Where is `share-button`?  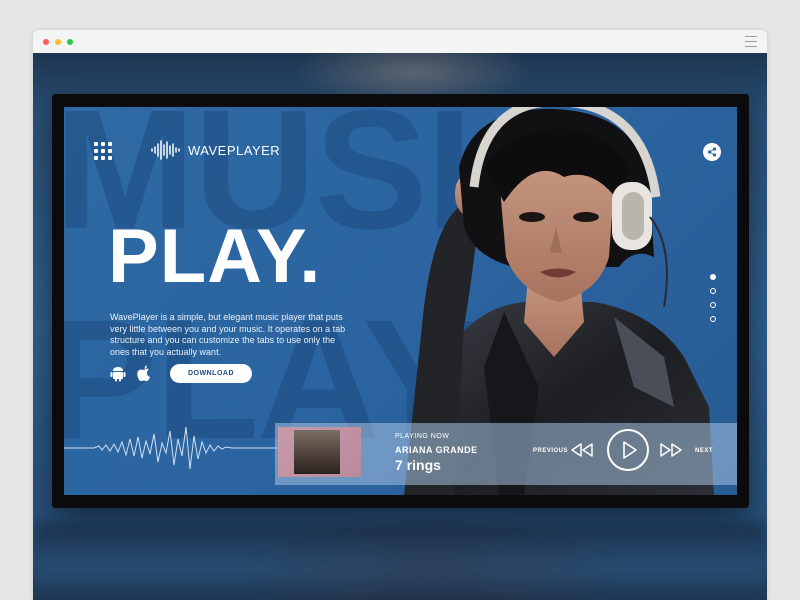 share-button is located at coordinates (712, 152).